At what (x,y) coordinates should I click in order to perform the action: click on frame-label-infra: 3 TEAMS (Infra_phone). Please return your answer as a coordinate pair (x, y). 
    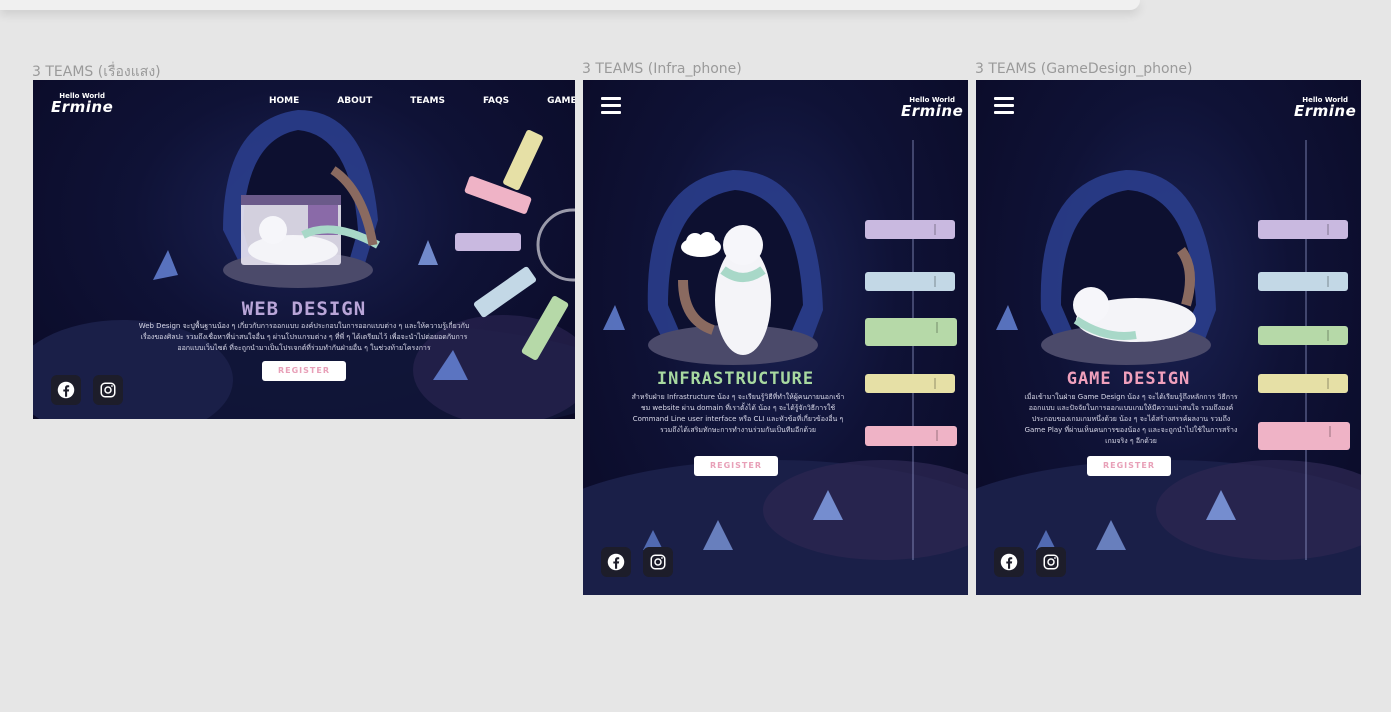
    Looking at the image, I should click on (662, 69).